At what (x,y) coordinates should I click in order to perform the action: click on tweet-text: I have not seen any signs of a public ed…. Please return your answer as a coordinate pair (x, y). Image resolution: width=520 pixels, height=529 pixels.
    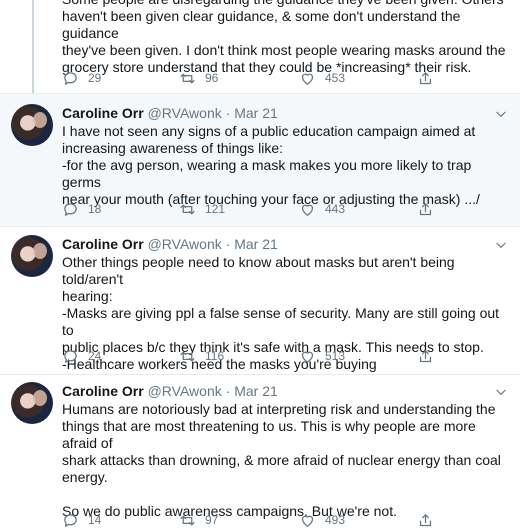
    Looking at the image, I should click on (271, 165).